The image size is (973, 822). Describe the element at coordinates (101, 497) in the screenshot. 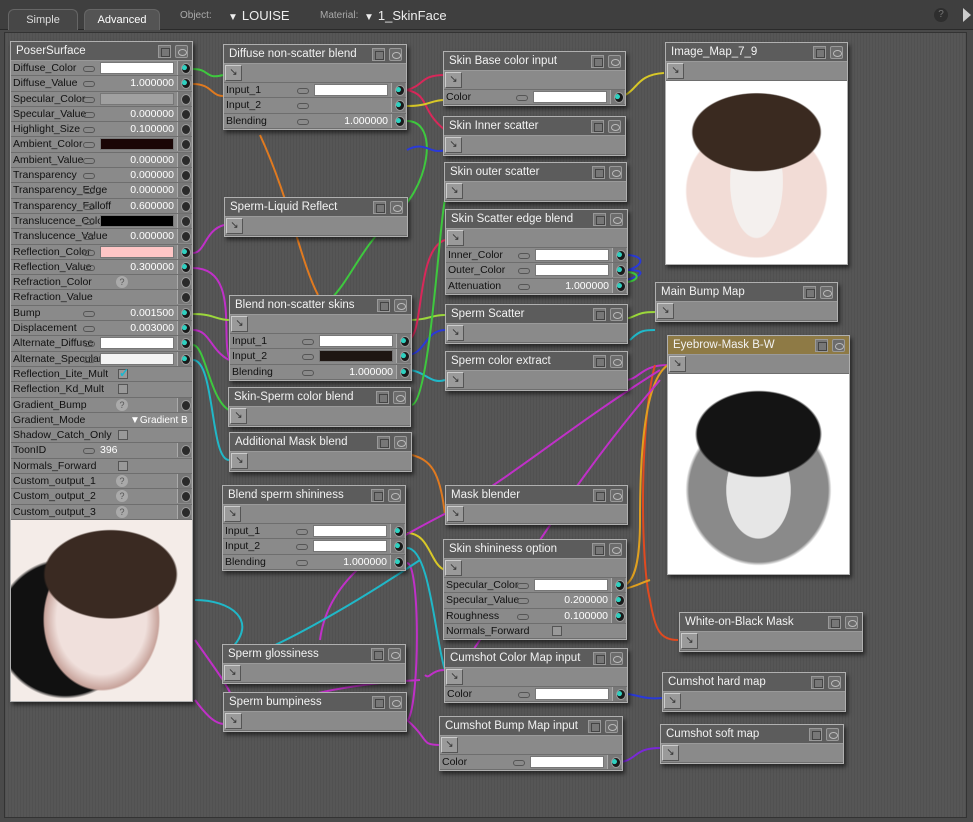

I see `param-row-custom-output-2: Custom_output_2?` at that location.